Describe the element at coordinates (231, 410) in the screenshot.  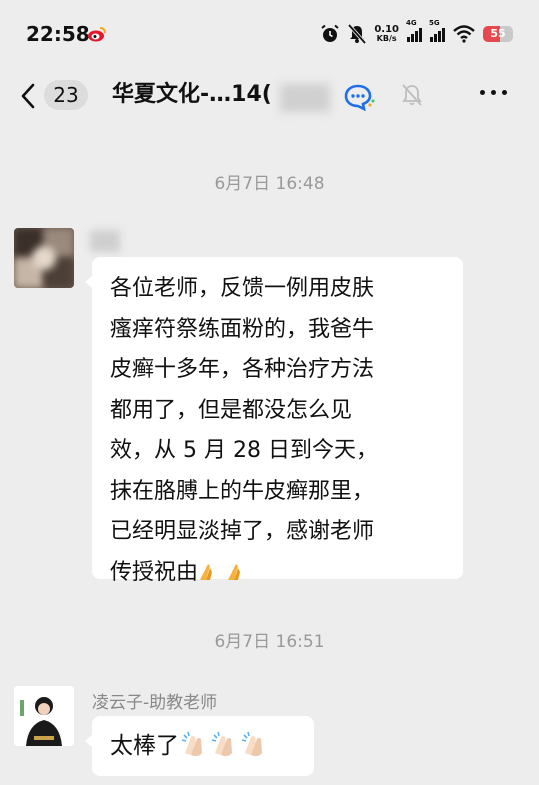
I see `message-line: 都用了，但是都没怎么见` at that location.